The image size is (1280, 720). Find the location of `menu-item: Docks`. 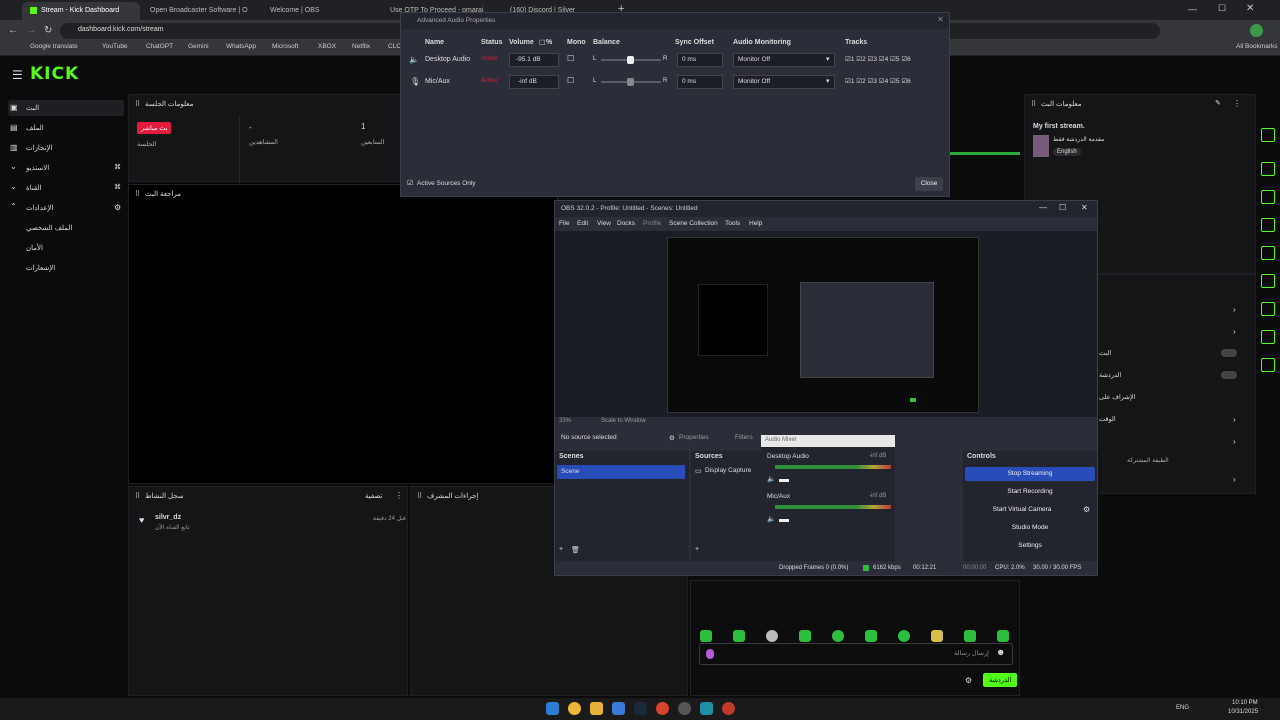

menu-item: Docks is located at coordinates (626, 223).